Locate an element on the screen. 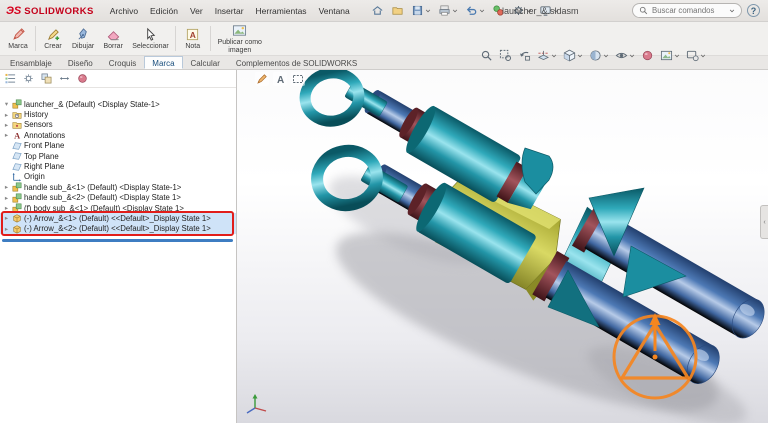 This screenshot has width=768, height=423. print-button is located at coordinates (448, 10).